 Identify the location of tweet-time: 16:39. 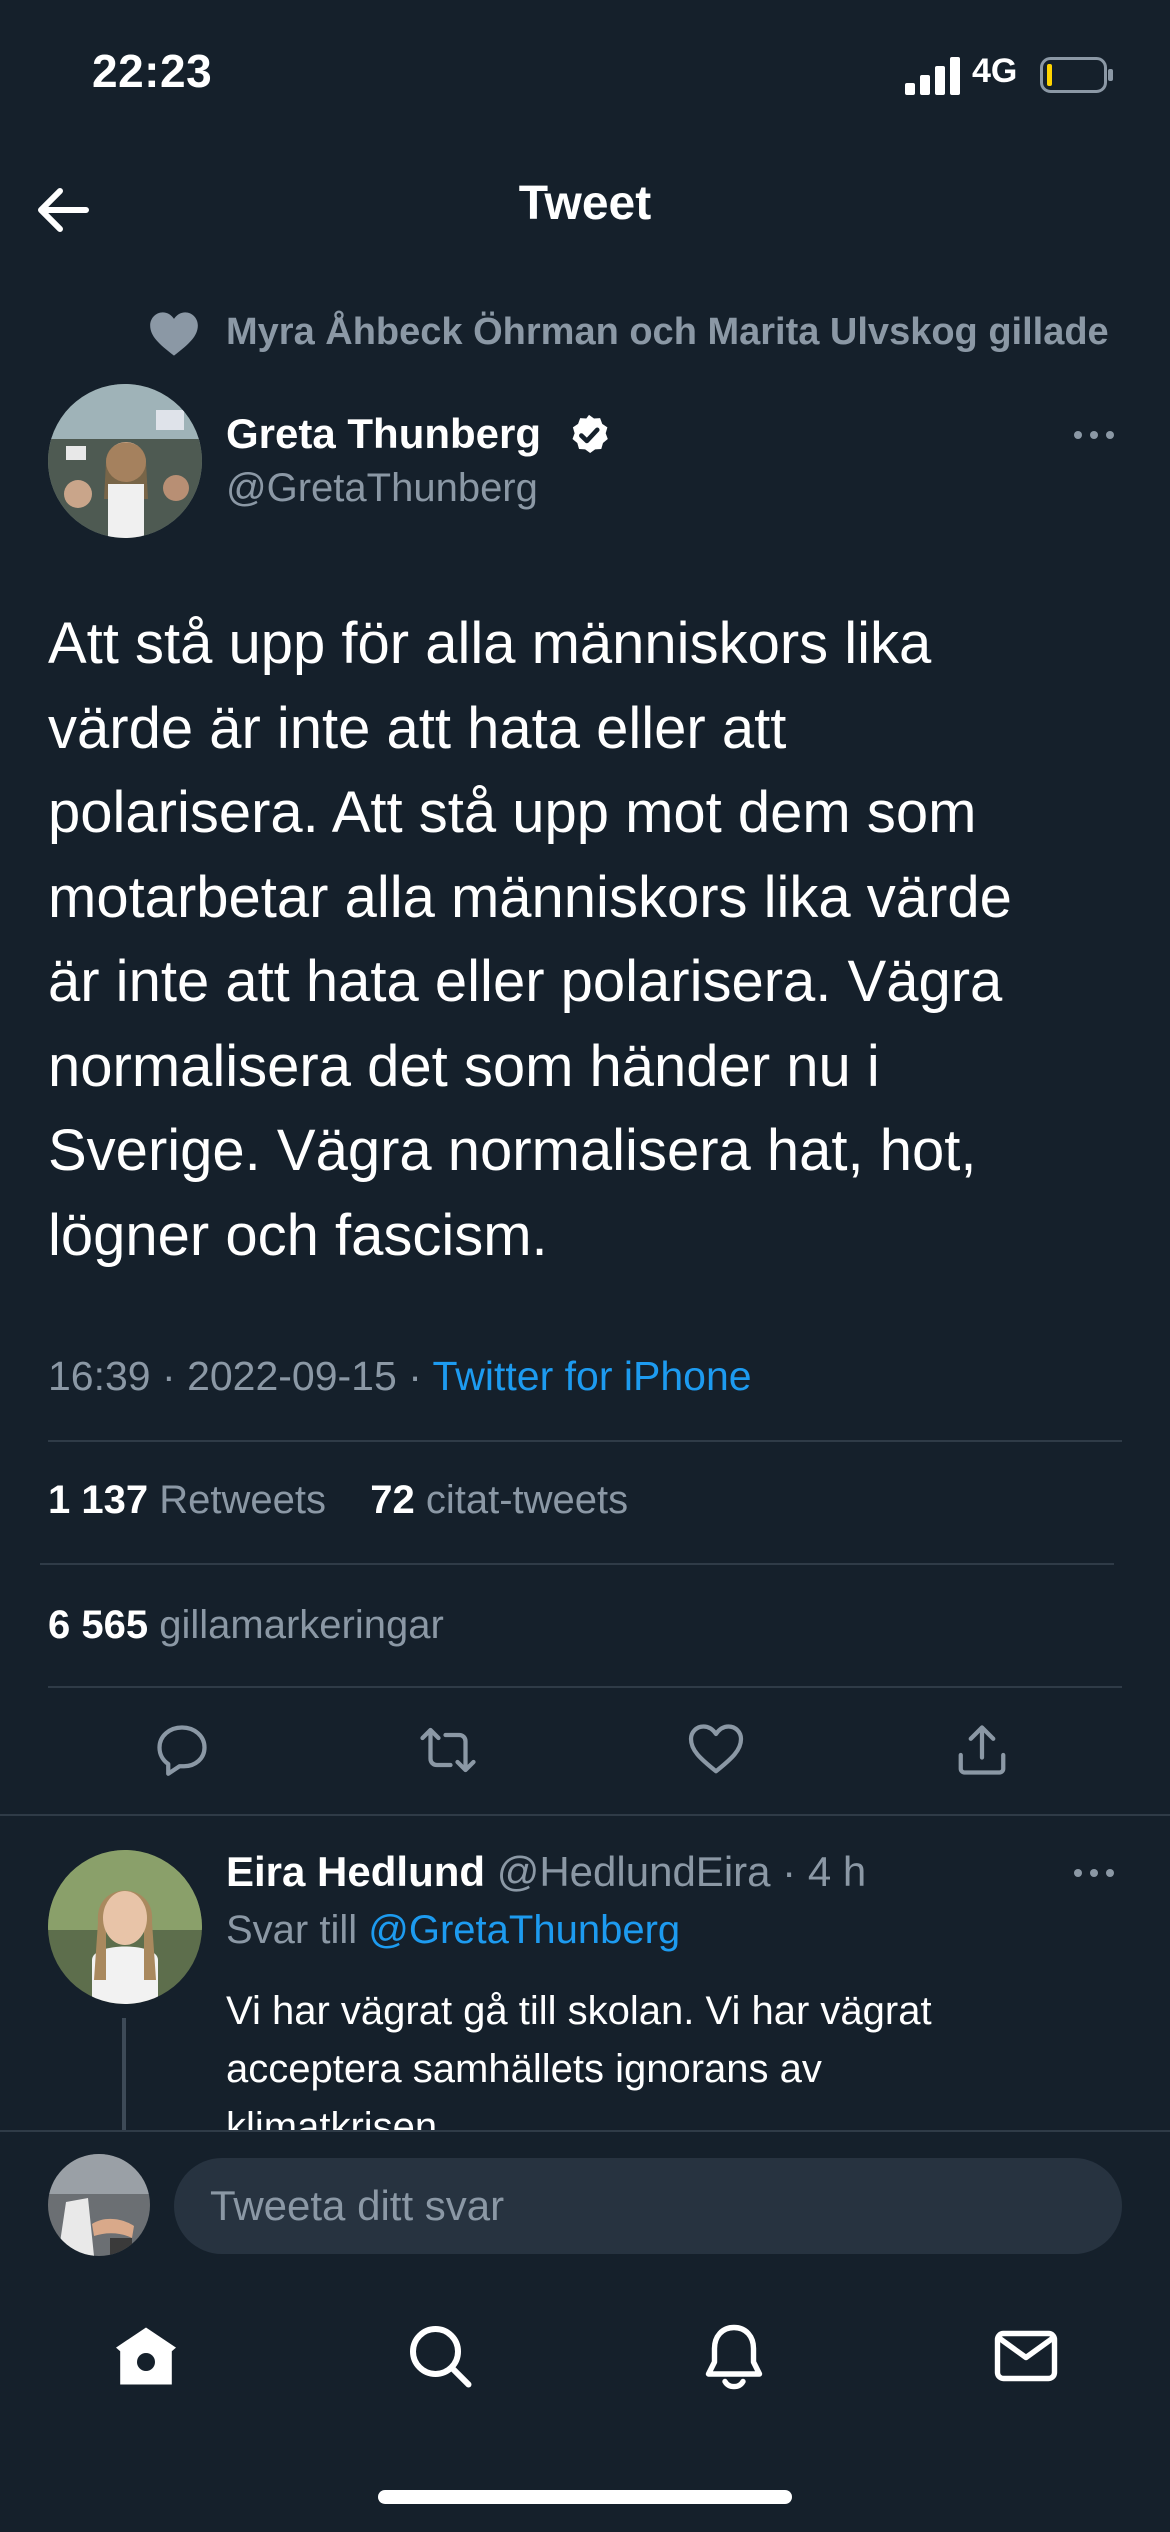
(99, 1376).